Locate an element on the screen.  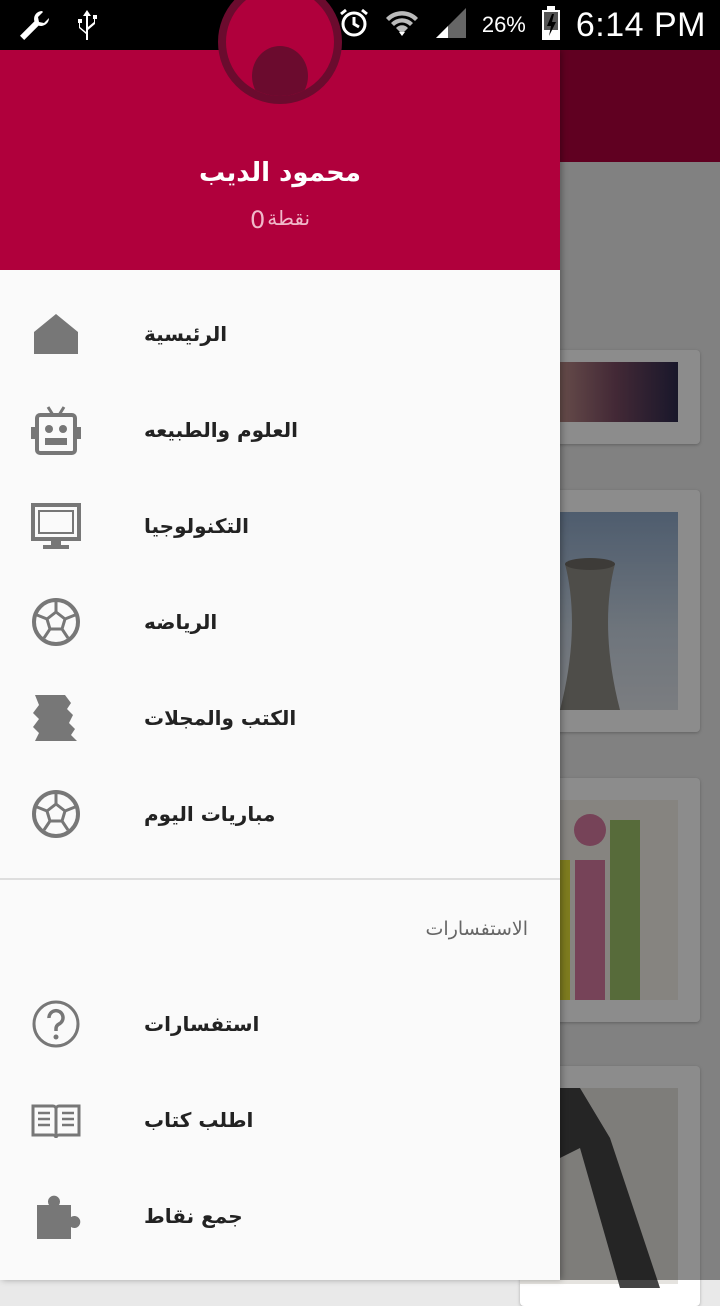
user-points: 0 نقطة is located at coordinates (280, 220).